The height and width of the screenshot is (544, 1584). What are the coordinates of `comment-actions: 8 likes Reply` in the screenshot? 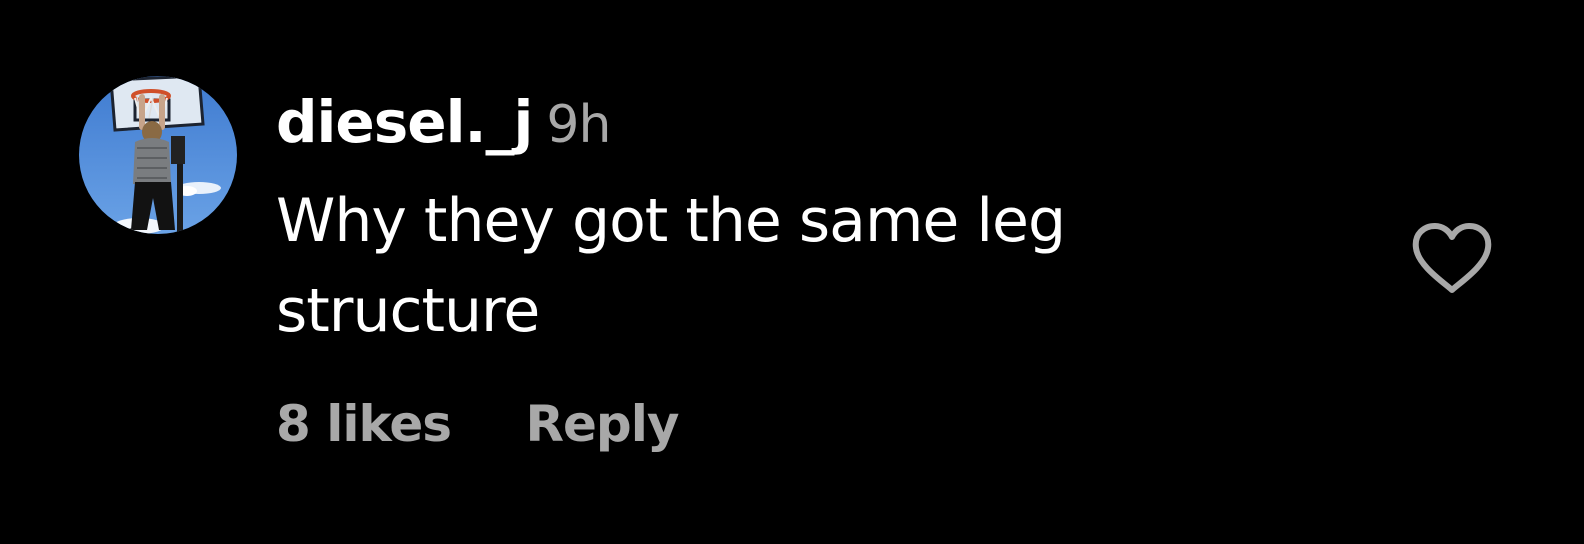 It's located at (477, 430).